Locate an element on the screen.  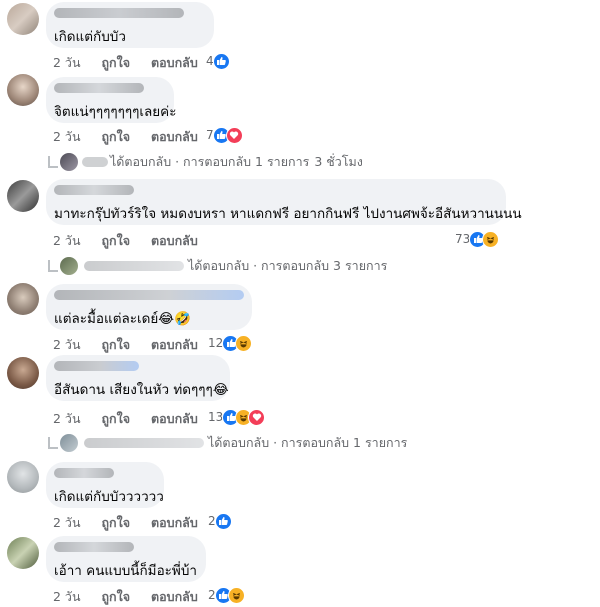
reaction-count: 13 is located at coordinates (216, 417).